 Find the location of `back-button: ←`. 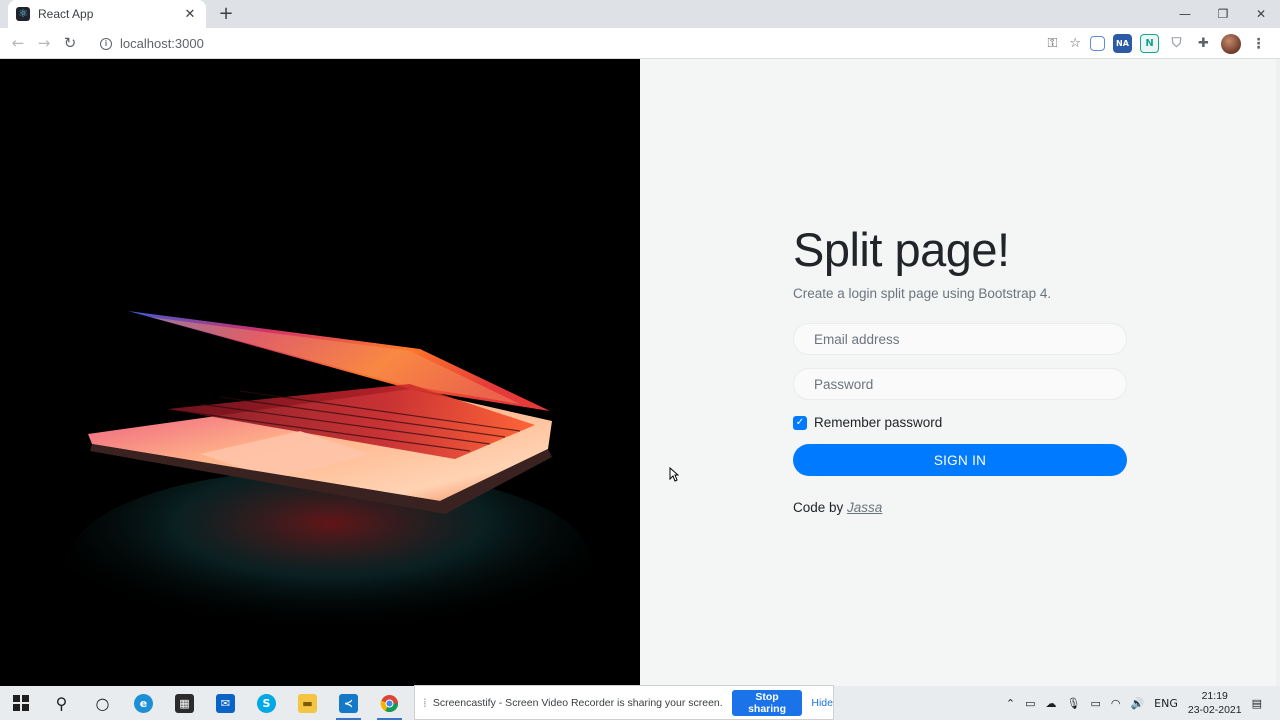

back-button: ← is located at coordinates (18, 43).